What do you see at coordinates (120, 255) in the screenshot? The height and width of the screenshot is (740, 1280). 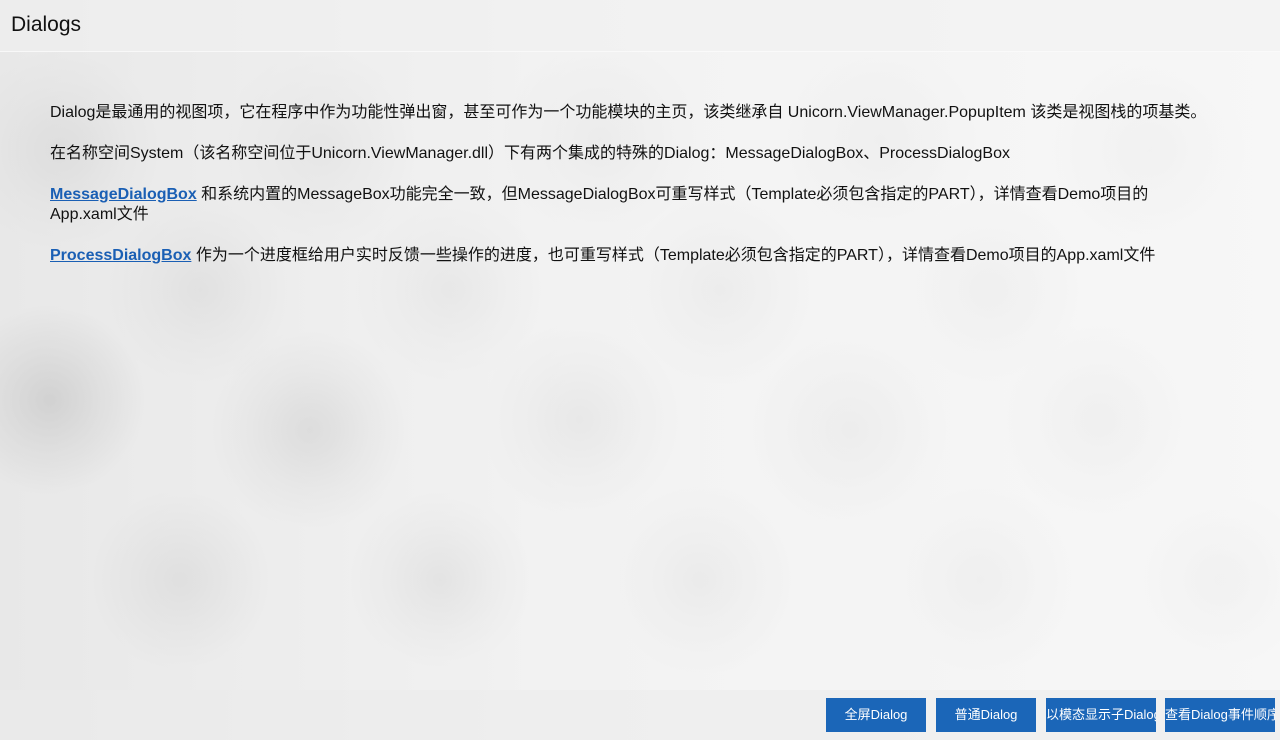 I see `process-dialog-box-link: ProcessDialogBox` at bounding box center [120, 255].